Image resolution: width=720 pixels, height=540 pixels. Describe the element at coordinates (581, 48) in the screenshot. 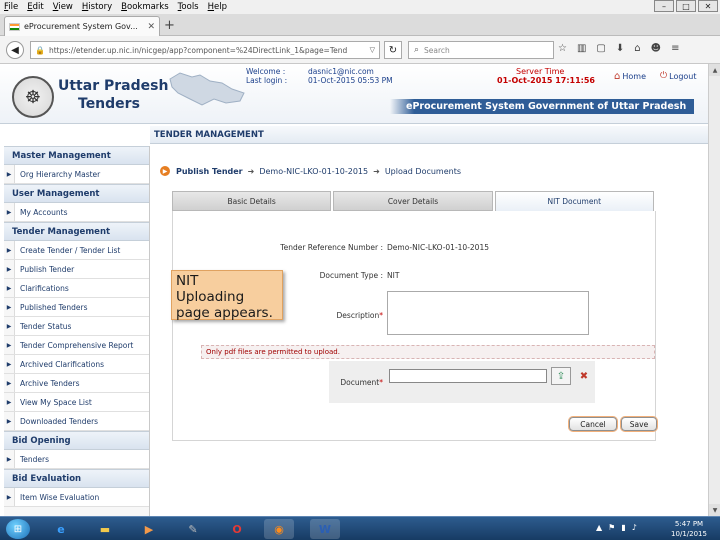

I see `reading-list-icon: ▥` at that location.